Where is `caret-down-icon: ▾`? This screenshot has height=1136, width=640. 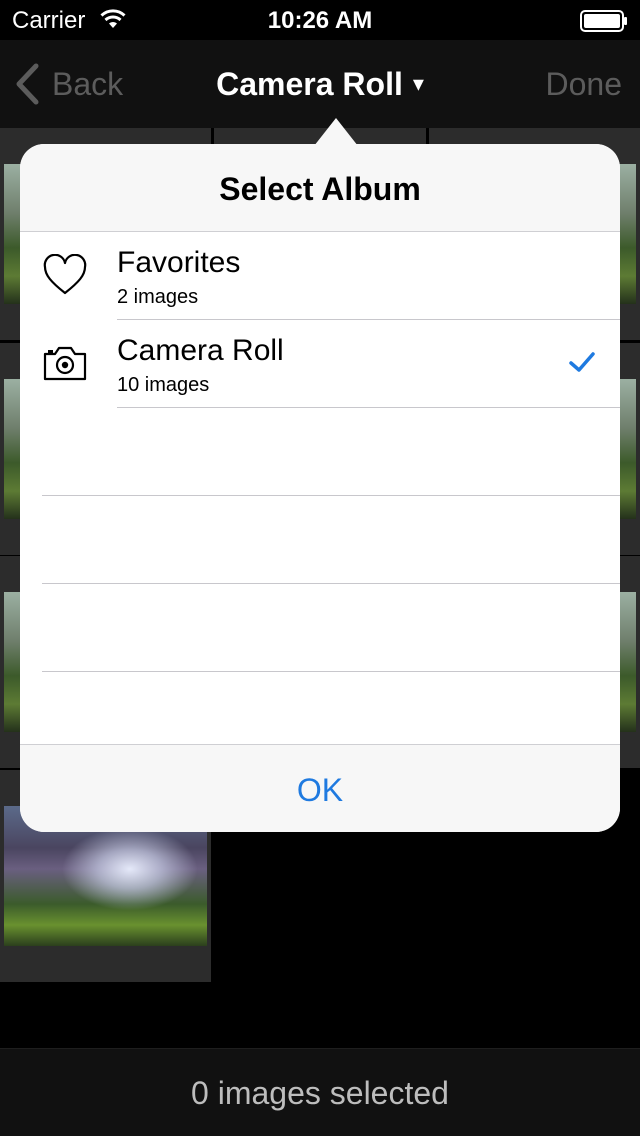 caret-down-icon: ▾ is located at coordinates (418, 83).